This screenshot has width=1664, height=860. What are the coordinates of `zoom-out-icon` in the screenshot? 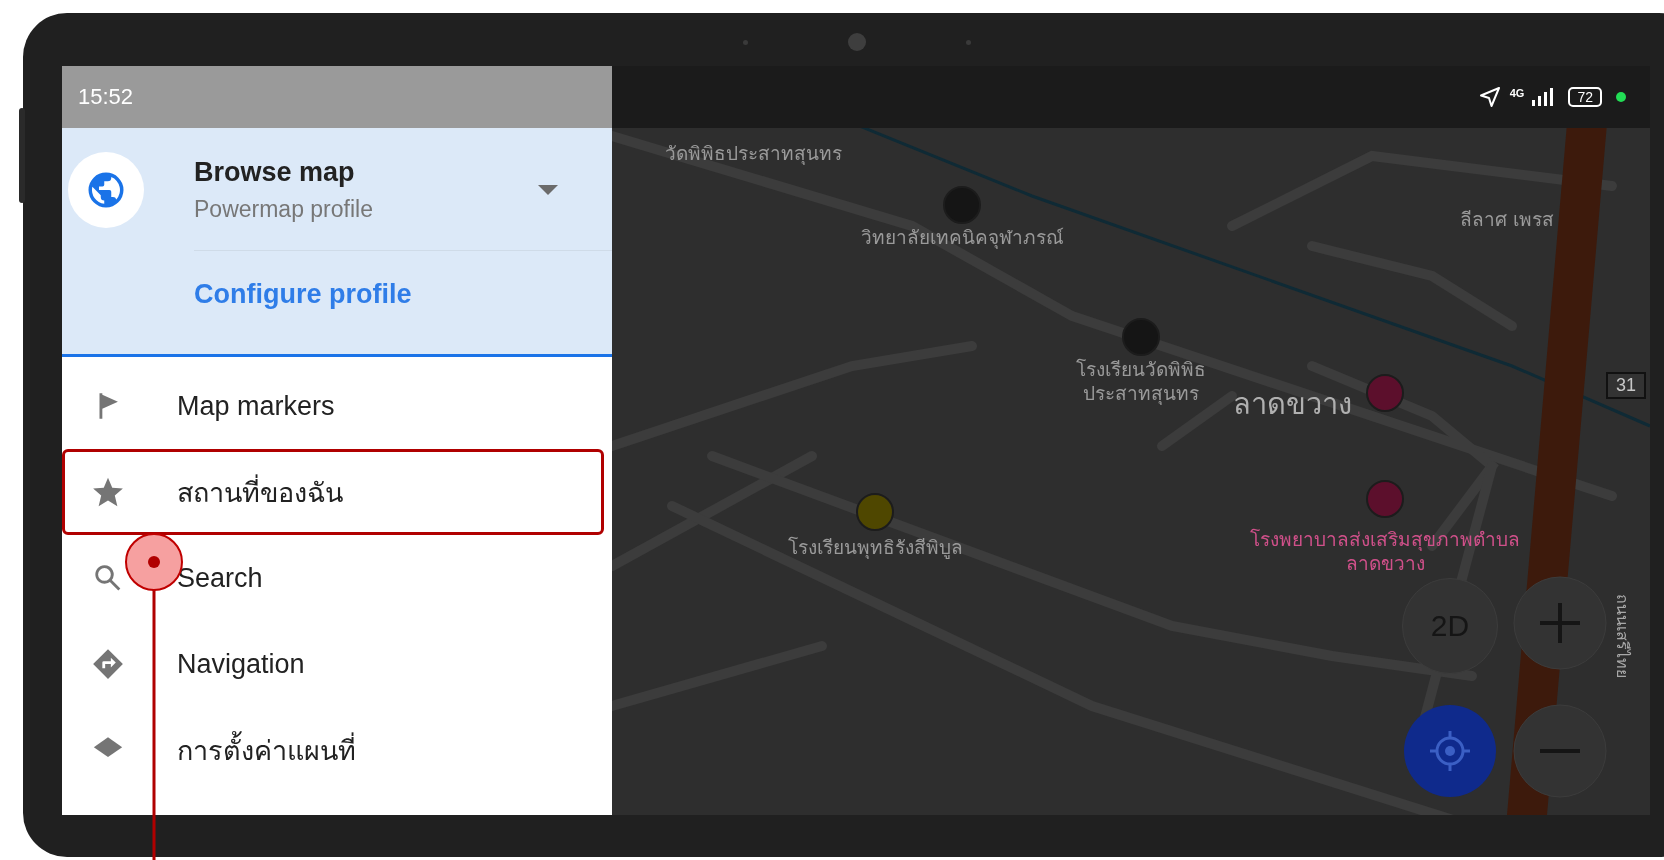 It's located at (1560, 751).